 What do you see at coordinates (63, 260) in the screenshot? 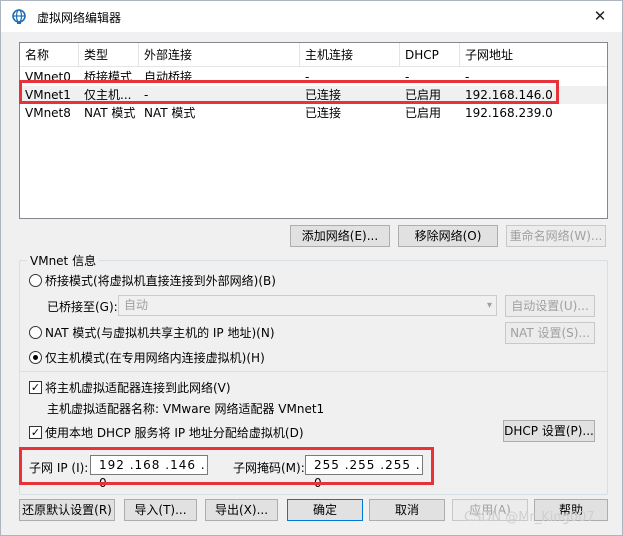
I see `vmnet-info-group-label: VMnet 信息` at bounding box center [63, 260].